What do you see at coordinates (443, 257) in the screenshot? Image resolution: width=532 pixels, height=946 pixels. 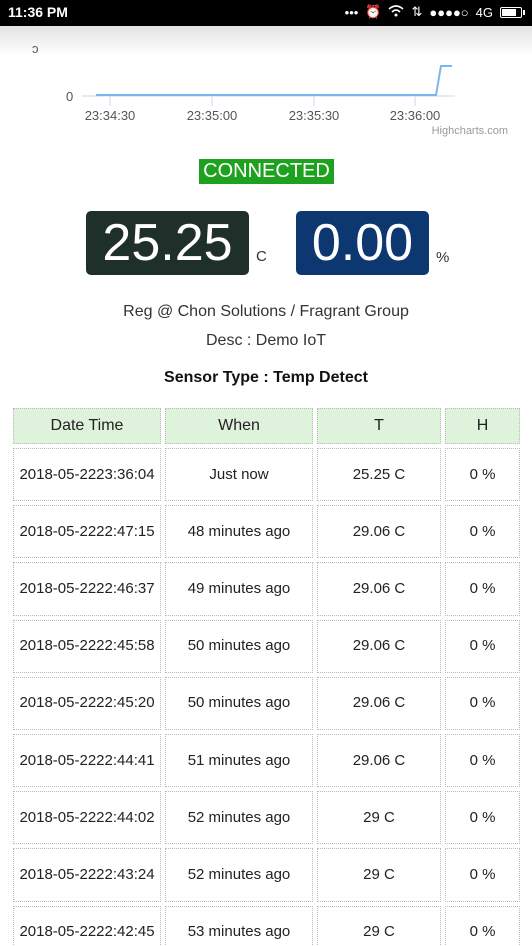 I see `humidity-unit: %` at bounding box center [443, 257].